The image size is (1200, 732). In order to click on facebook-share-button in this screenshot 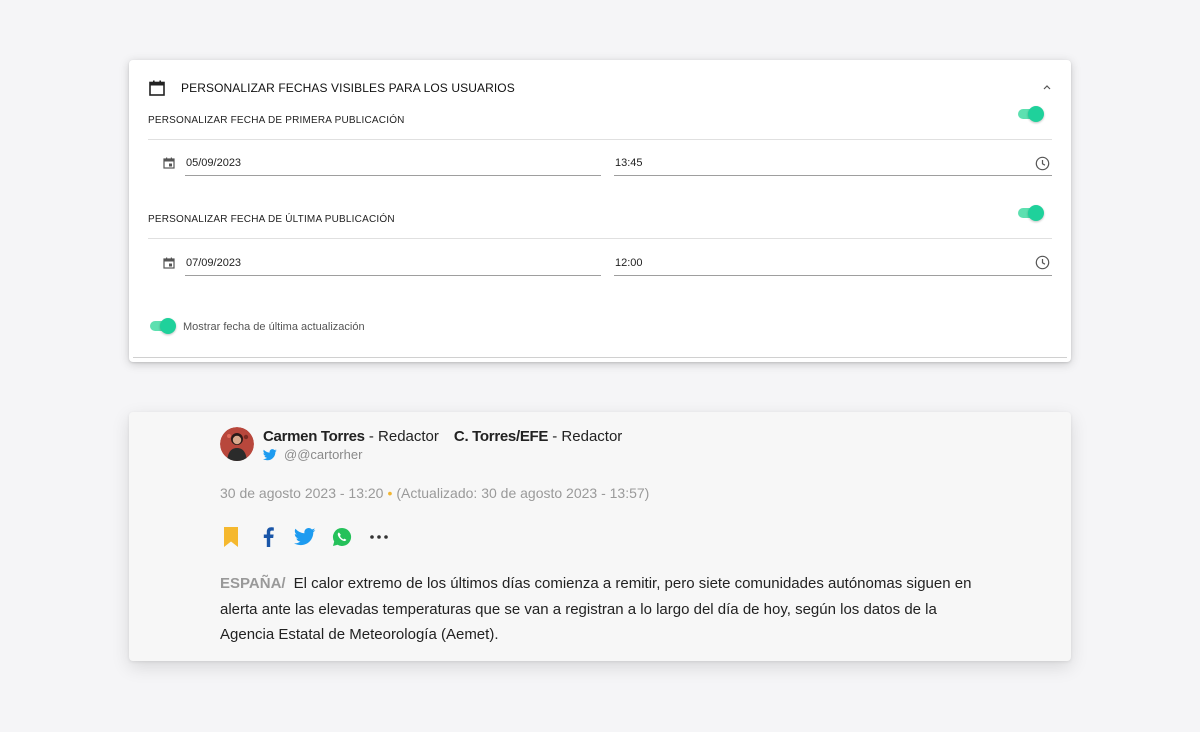, I will do `click(268, 537)`.